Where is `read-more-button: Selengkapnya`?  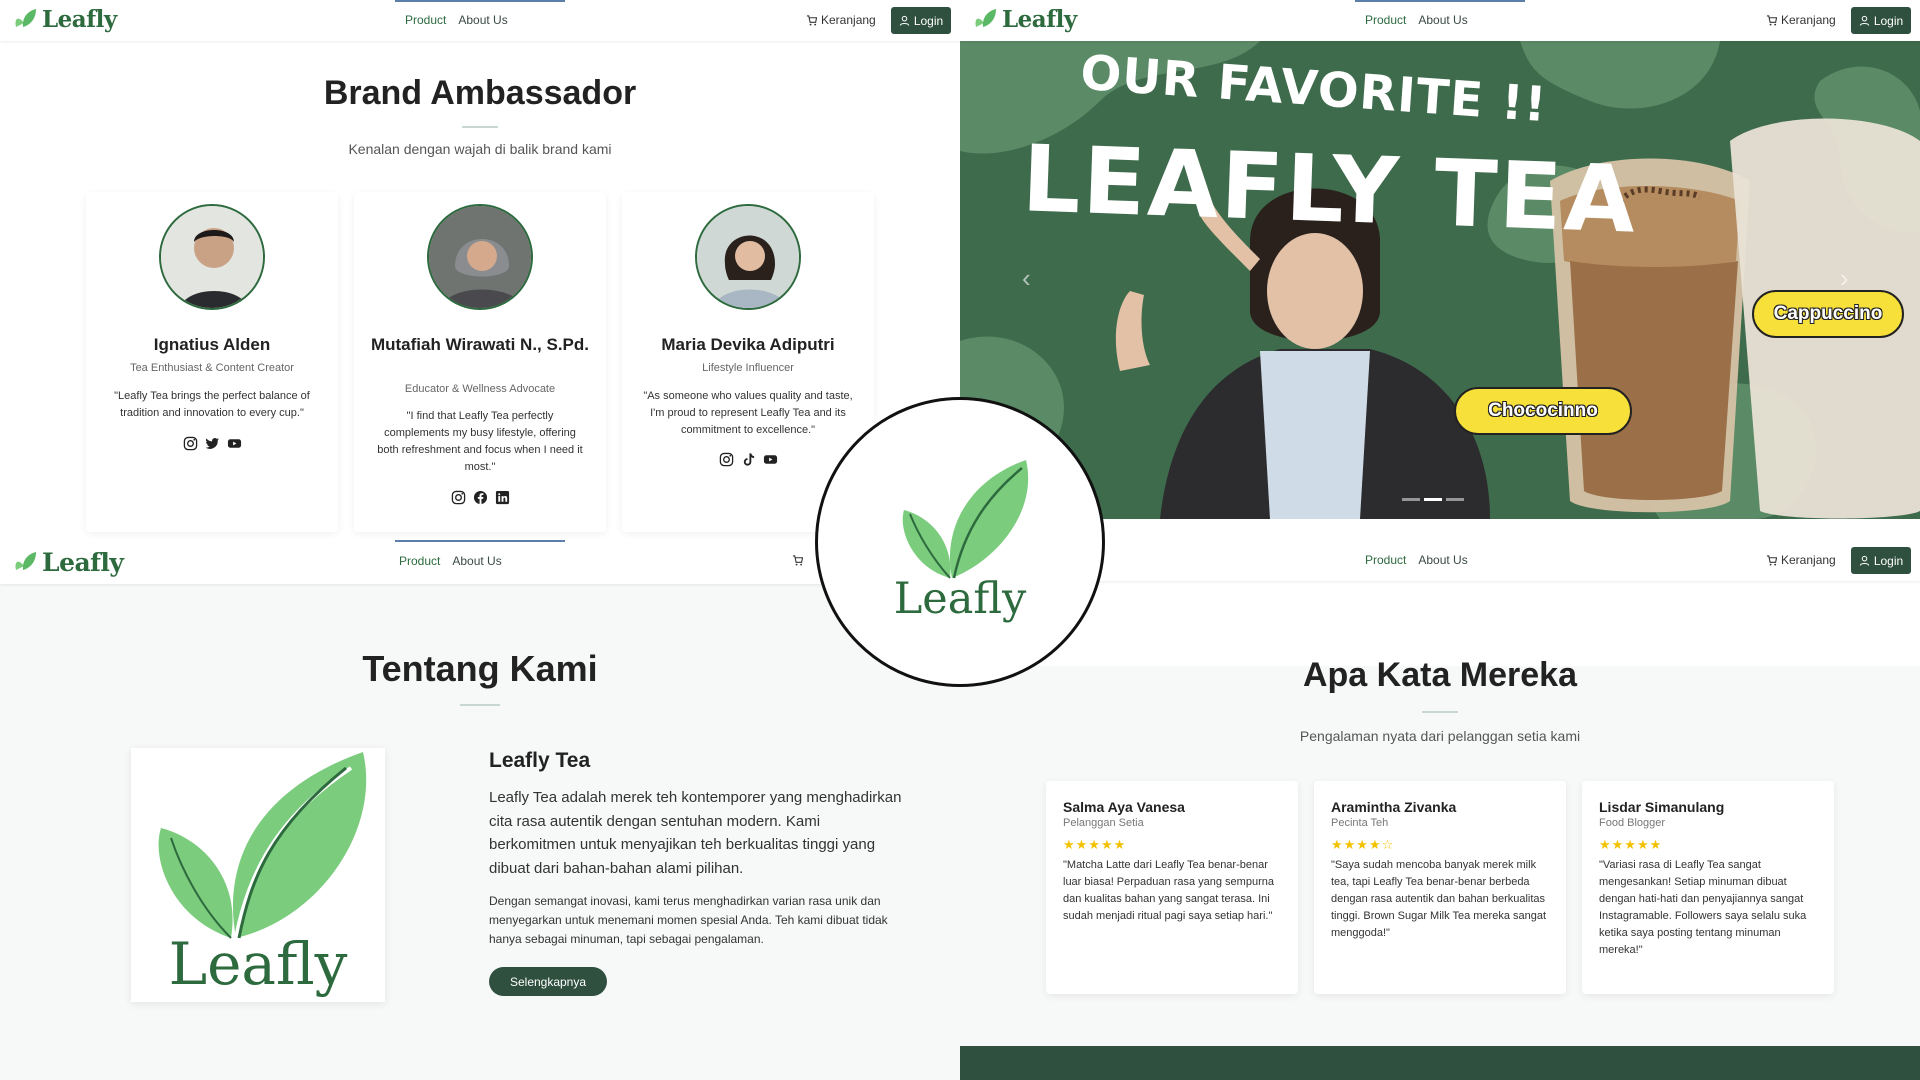 read-more-button: Selengkapnya is located at coordinates (548, 981).